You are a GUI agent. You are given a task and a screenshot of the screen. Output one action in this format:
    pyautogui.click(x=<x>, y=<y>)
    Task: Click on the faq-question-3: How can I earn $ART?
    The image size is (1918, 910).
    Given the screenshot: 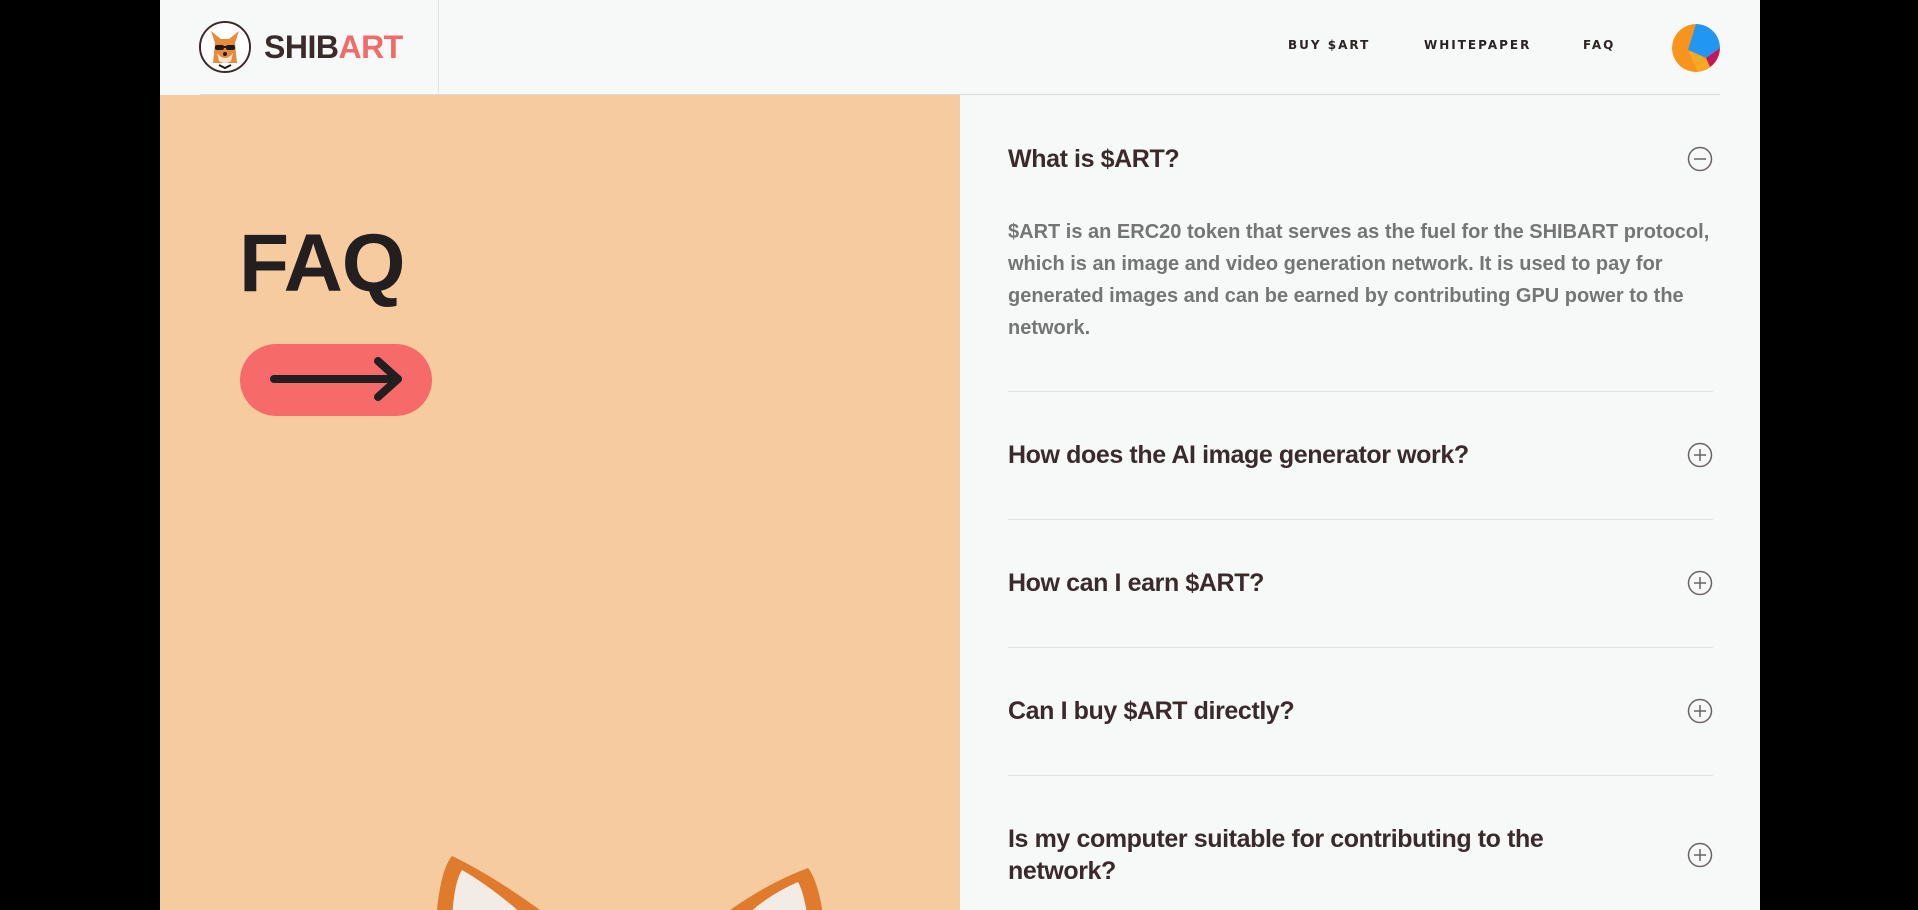 What is the action you would take?
    pyautogui.click(x=1308, y=583)
    